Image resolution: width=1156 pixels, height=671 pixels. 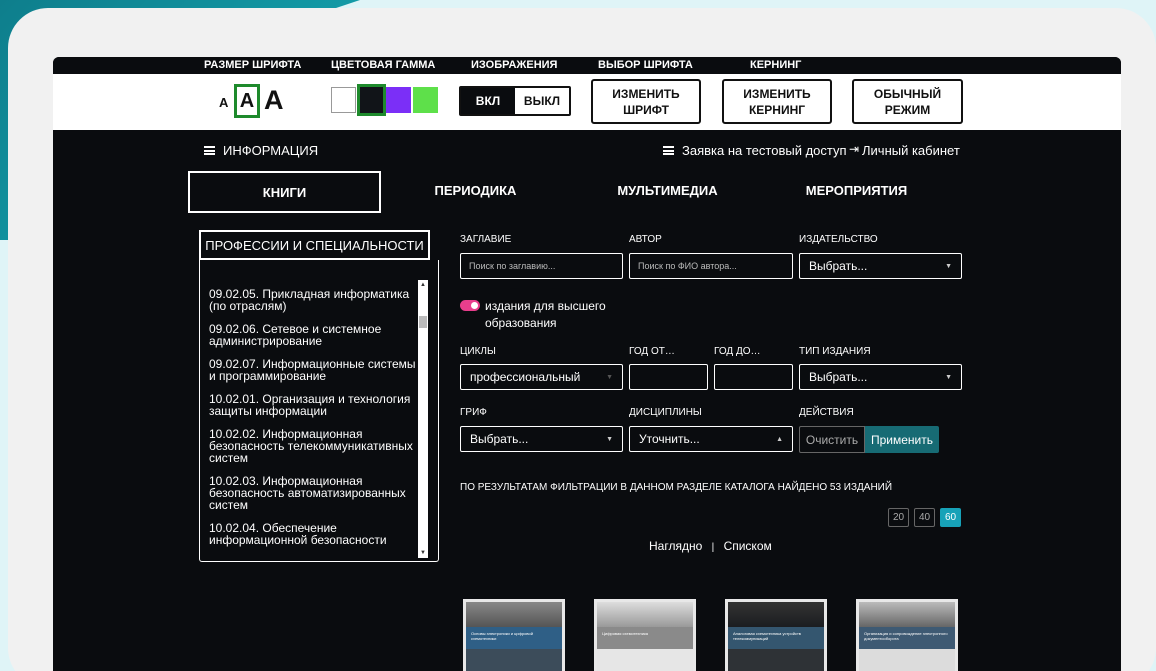 I want to click on grif-select: Выбрать... ▼, so click(x=541, y=439).